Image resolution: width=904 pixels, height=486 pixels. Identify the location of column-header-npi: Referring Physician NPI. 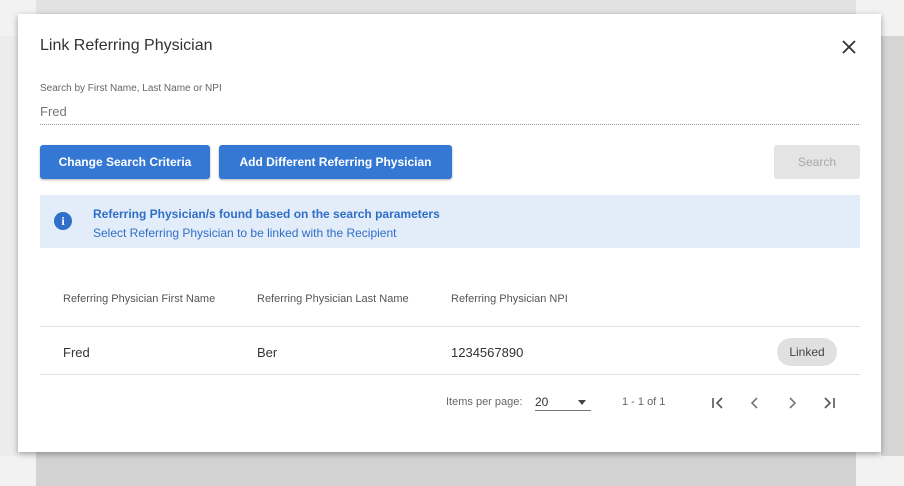
(509, 299).